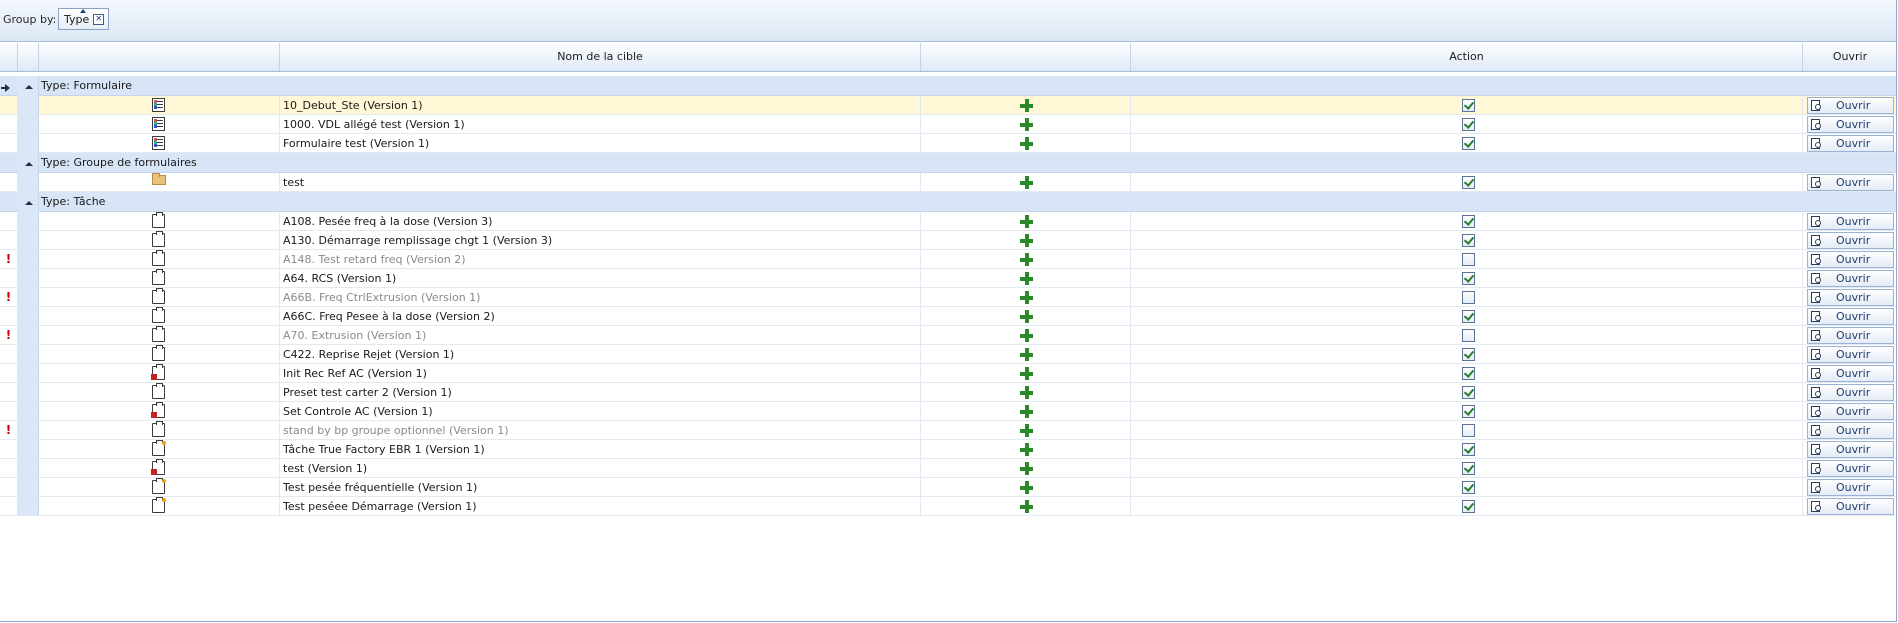 This screenshot has width=1898, height=623. Describe the element at coordinates (948, 86) in the screenshot. I see `group-row: Type: Formulaire` at that location.